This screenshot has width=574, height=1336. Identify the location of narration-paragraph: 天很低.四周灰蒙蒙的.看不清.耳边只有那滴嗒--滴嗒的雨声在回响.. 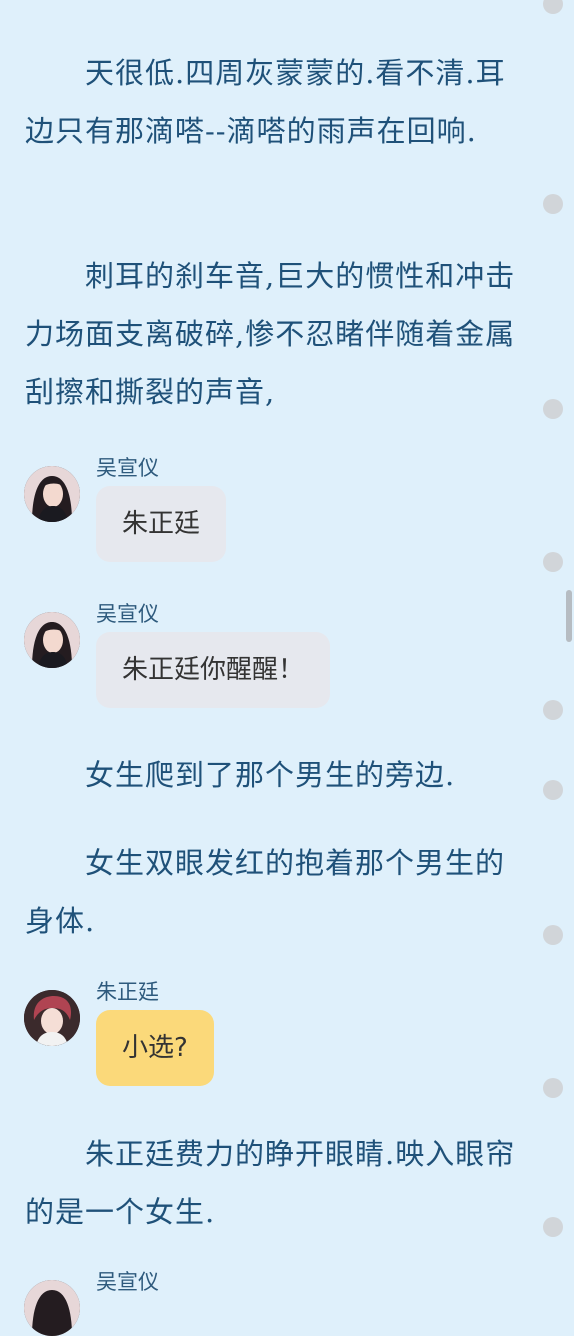
(265, 102).